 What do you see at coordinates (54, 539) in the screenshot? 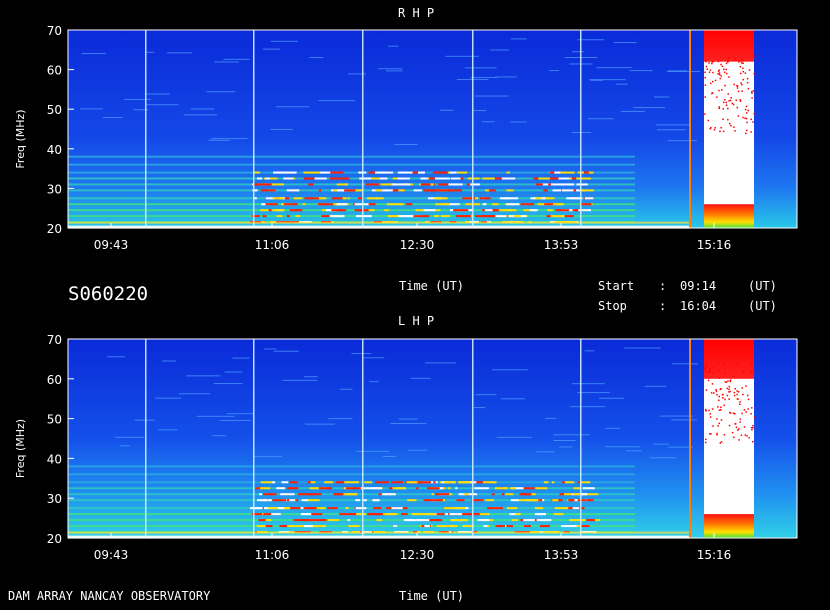
I see `y-tick-label: 20` at bounding box center [54, 539].